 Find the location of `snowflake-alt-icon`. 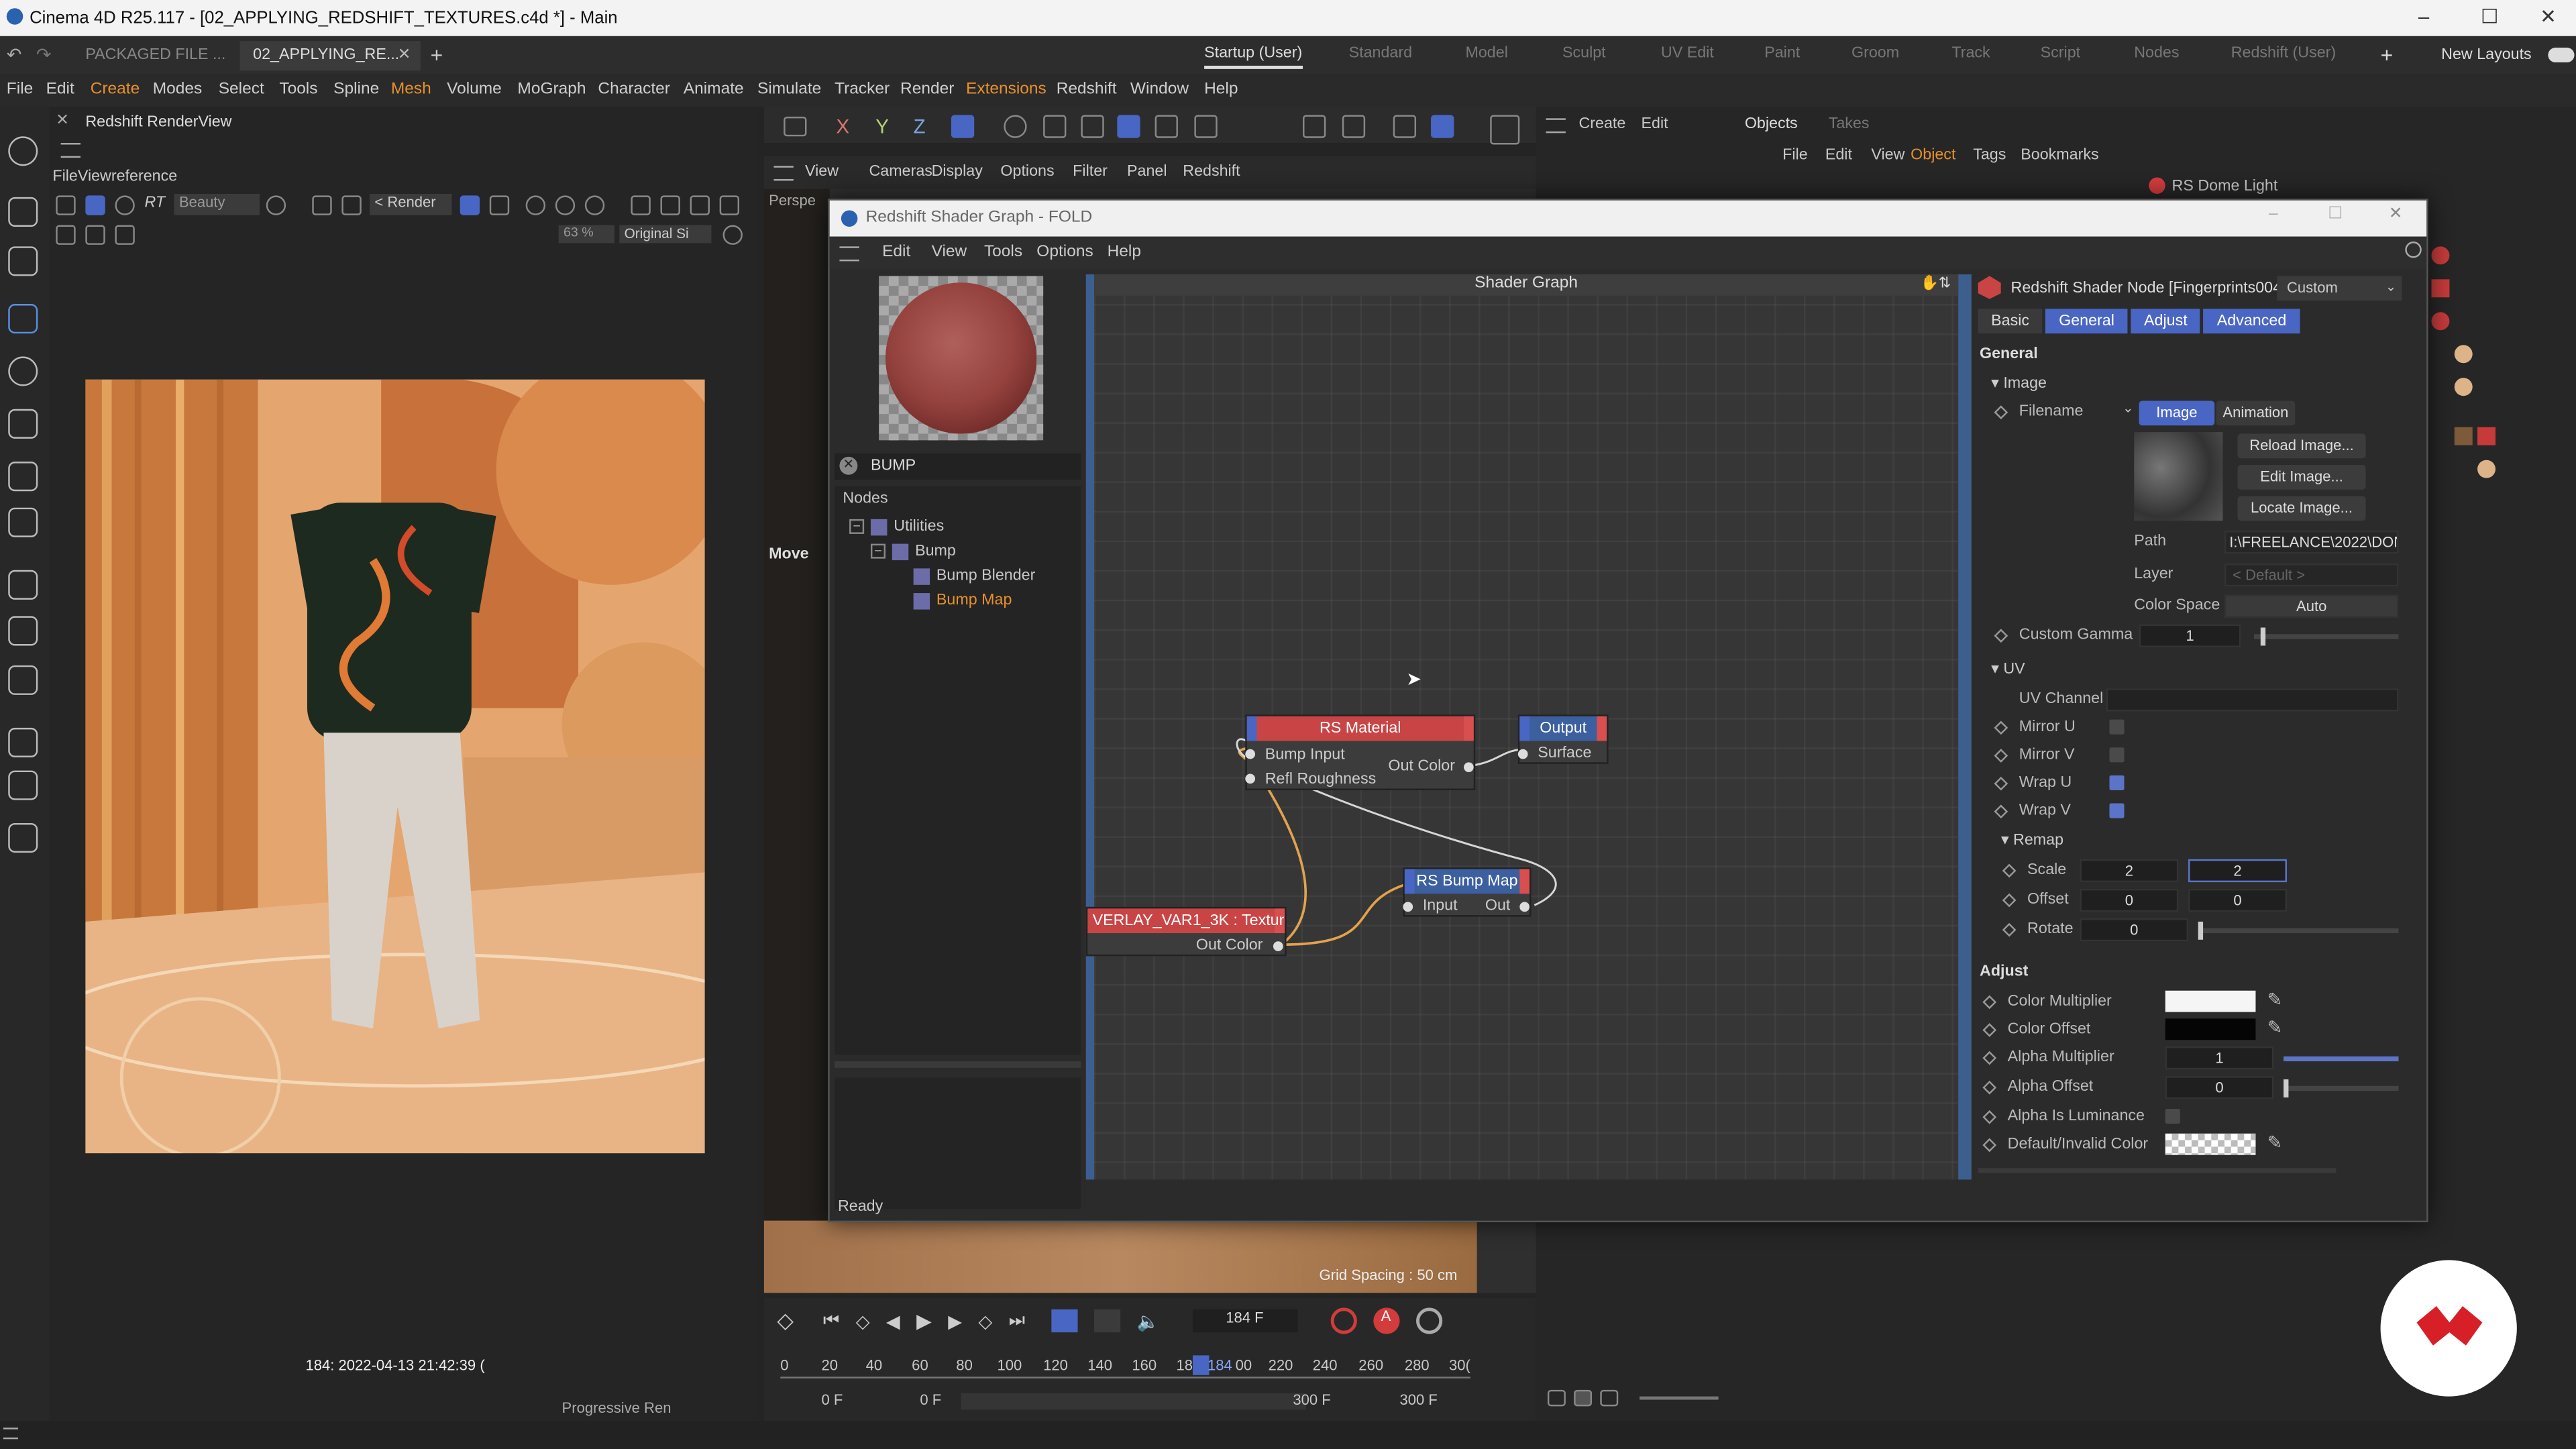

snowflake-alt-icon is located at coordinates (565, 205).